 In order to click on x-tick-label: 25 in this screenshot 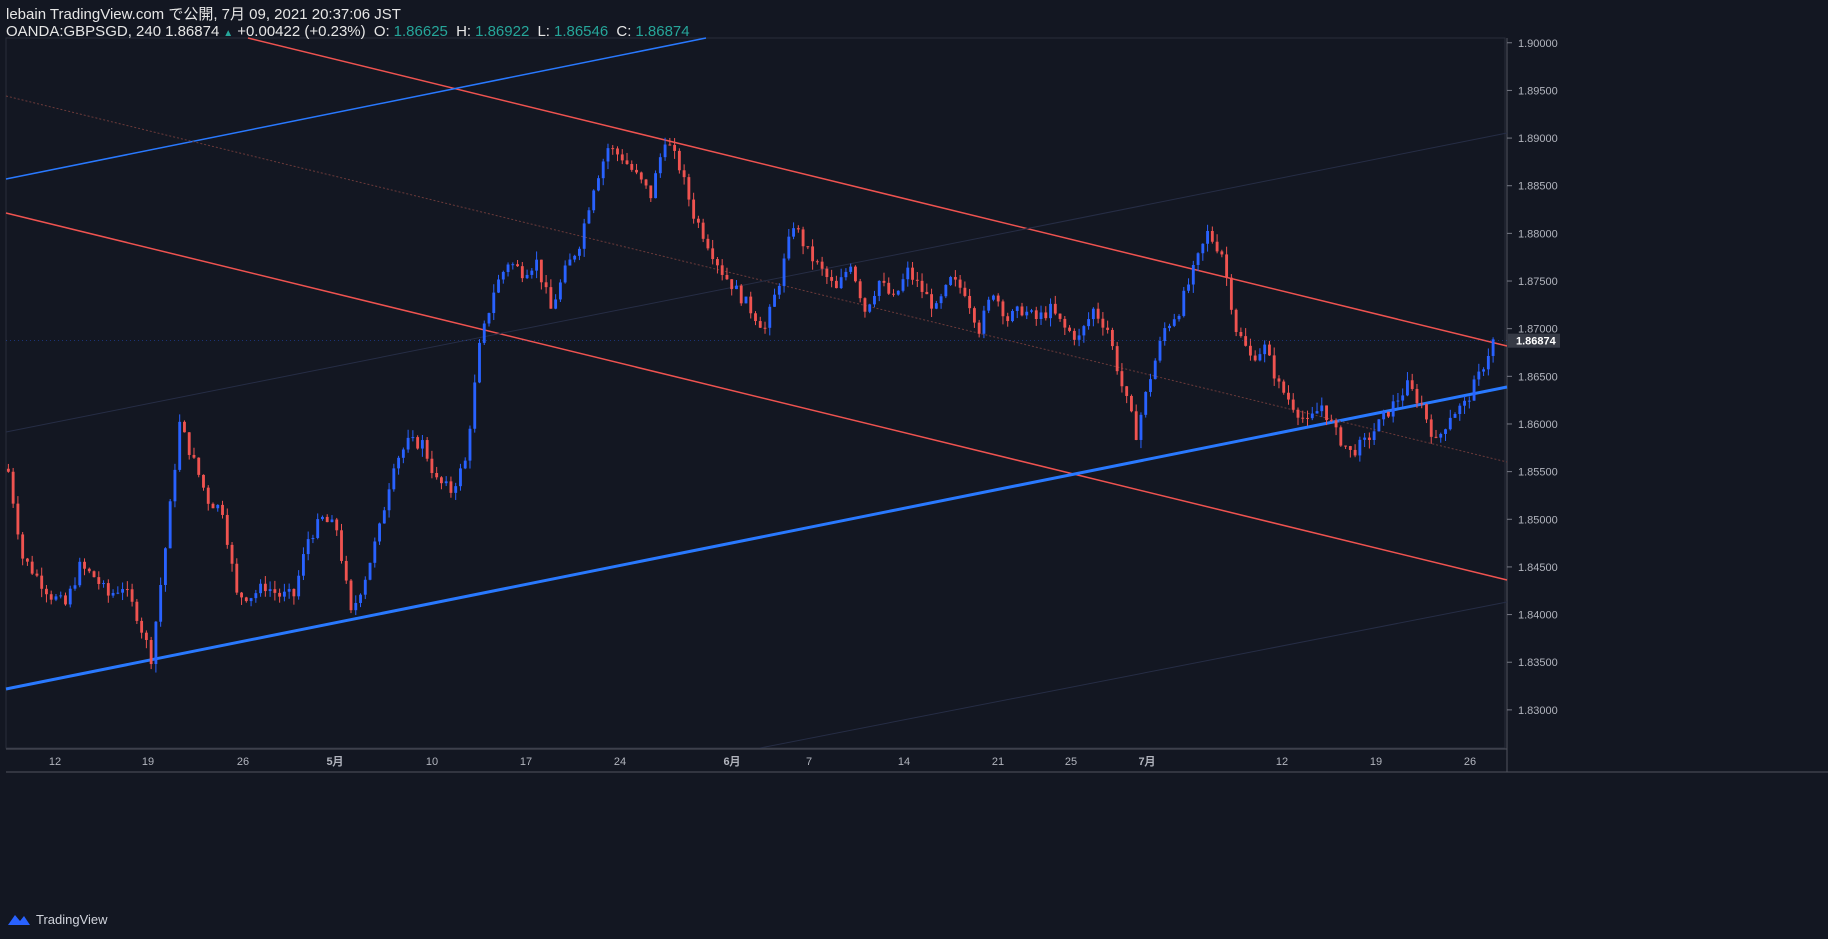, I will do `click(1071, 762)`.